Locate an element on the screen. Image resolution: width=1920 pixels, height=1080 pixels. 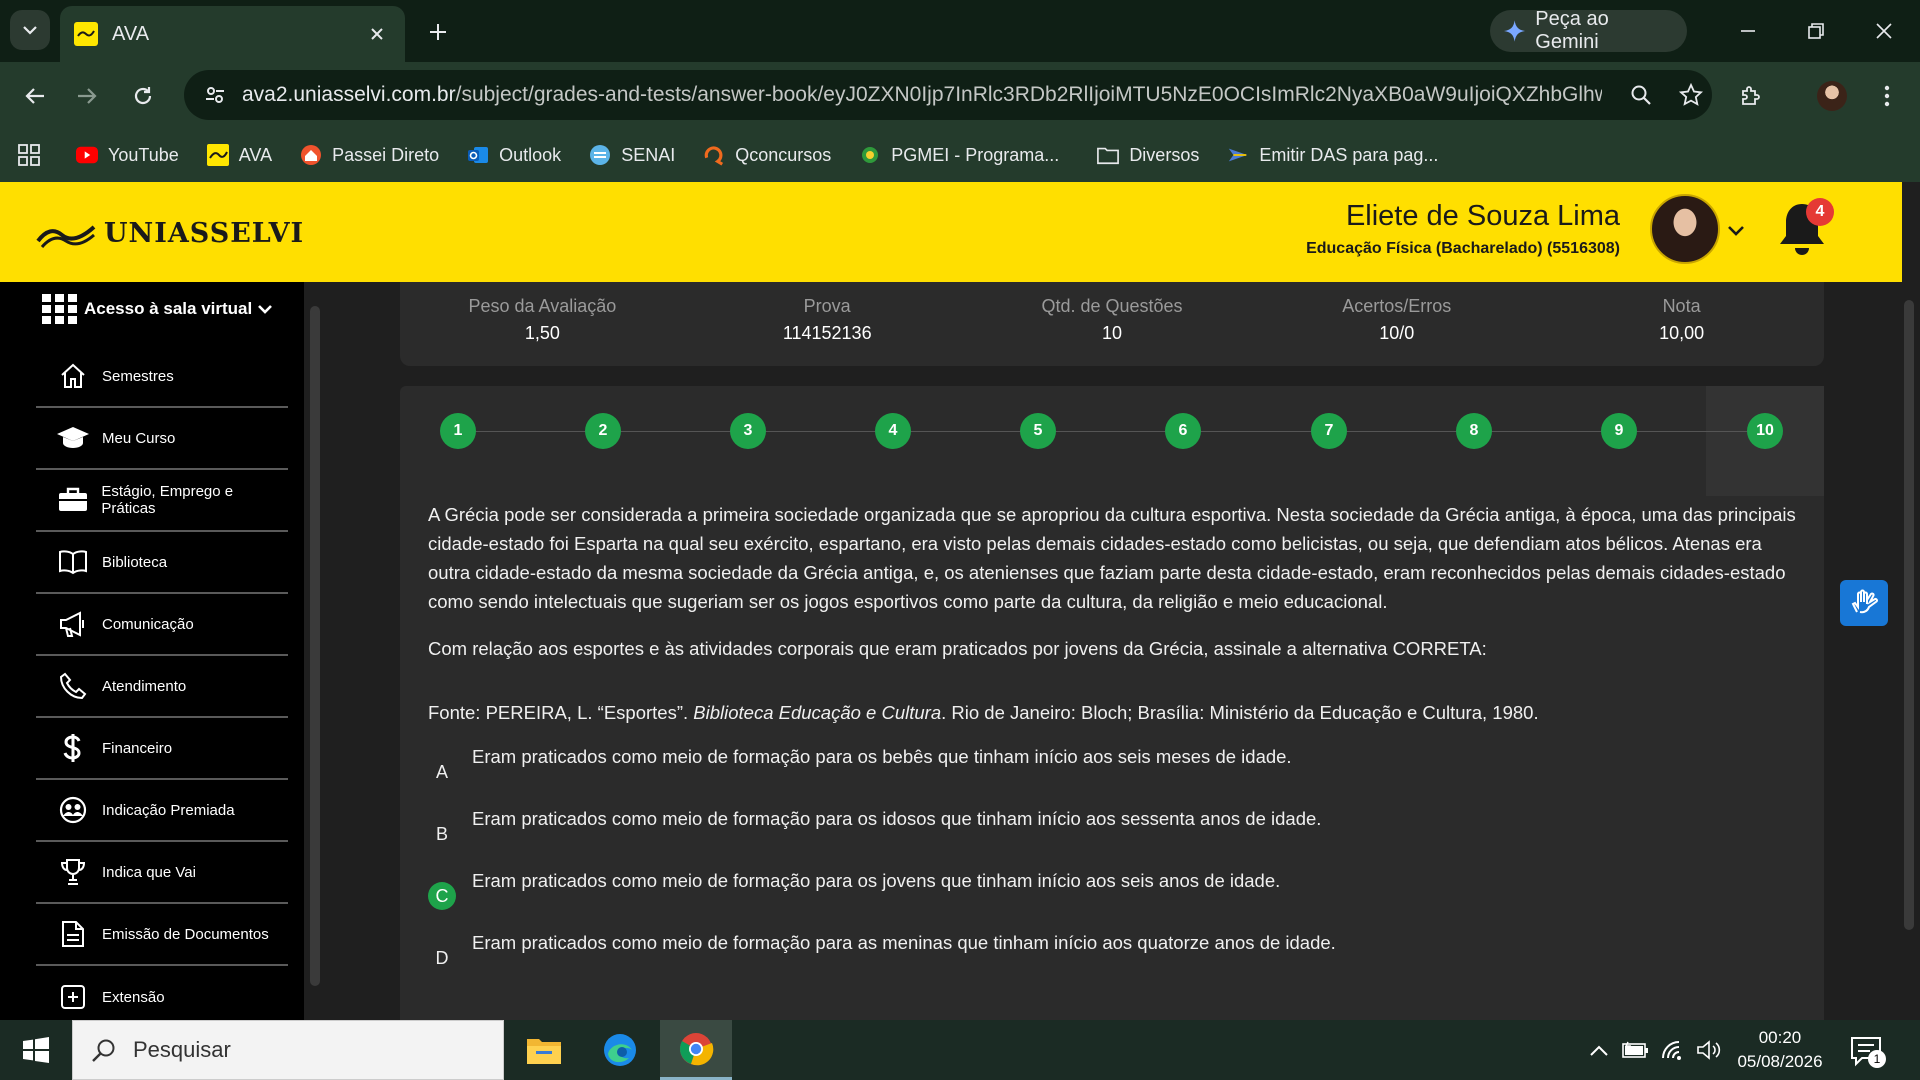
new-tab-button is located at coordinates (438, 32).